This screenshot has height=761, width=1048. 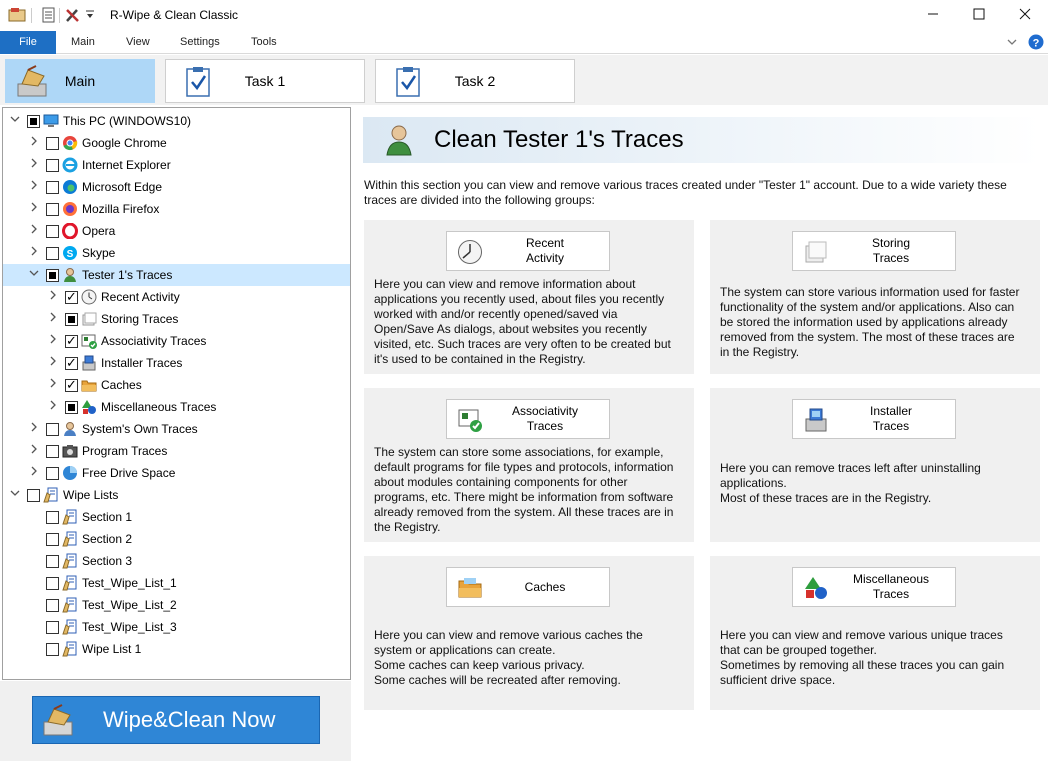 What do you see at coordinates (176, 275) in the screenshot?
I see `tree-item: Tester 1's Traces` at bounding box center [176, 275].